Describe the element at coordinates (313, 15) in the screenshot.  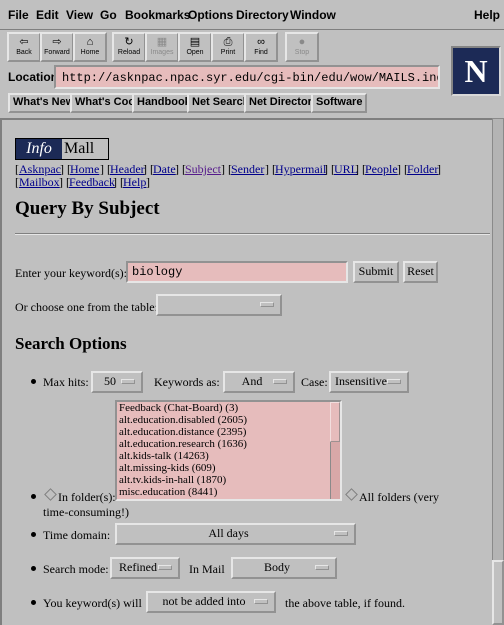
I see `menu-window: Window` at that location.